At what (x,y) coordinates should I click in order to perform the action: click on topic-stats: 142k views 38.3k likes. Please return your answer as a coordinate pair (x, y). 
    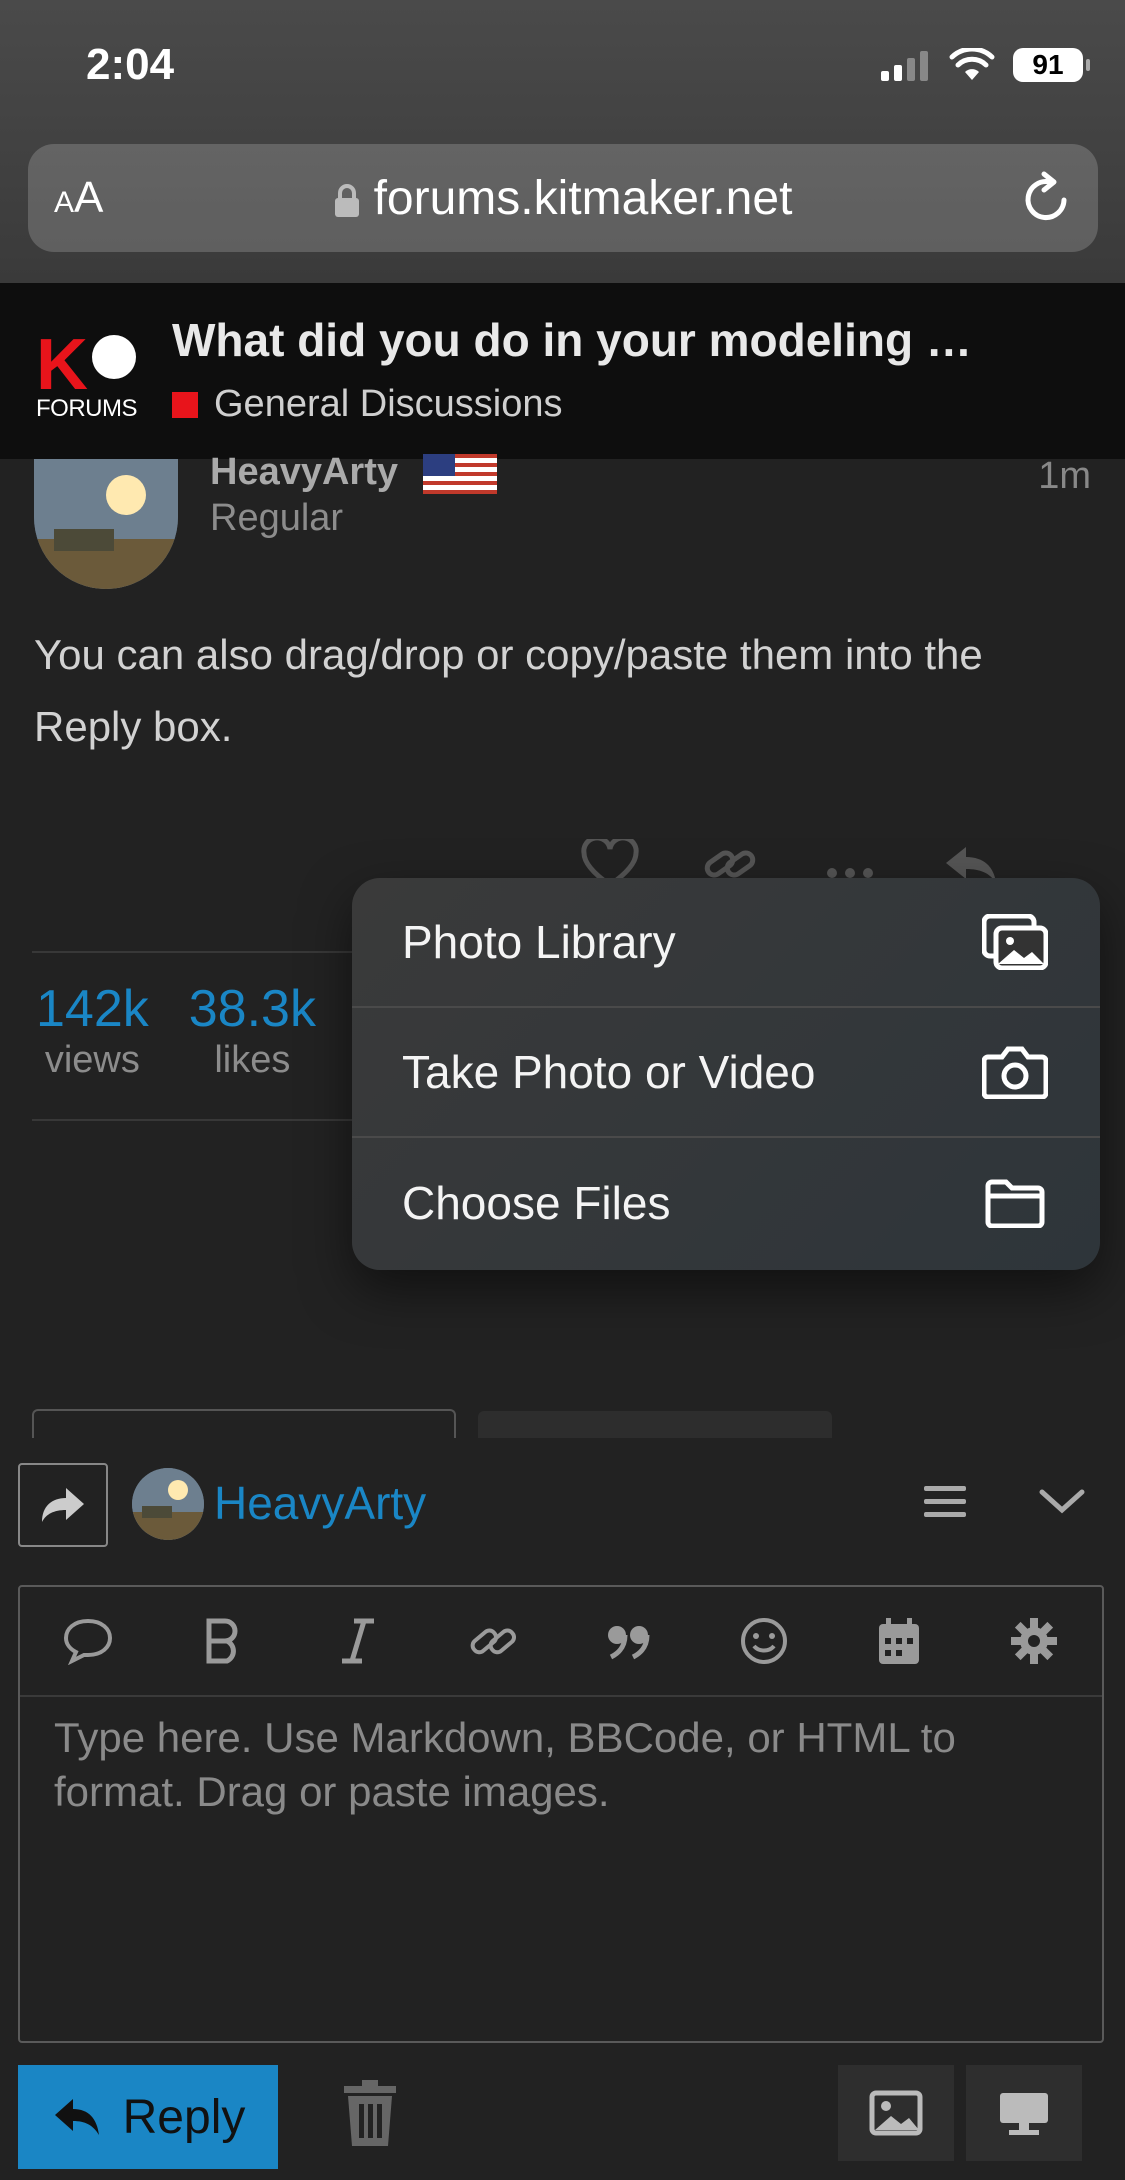
    Looking at the image, I should click on (176, 1030).